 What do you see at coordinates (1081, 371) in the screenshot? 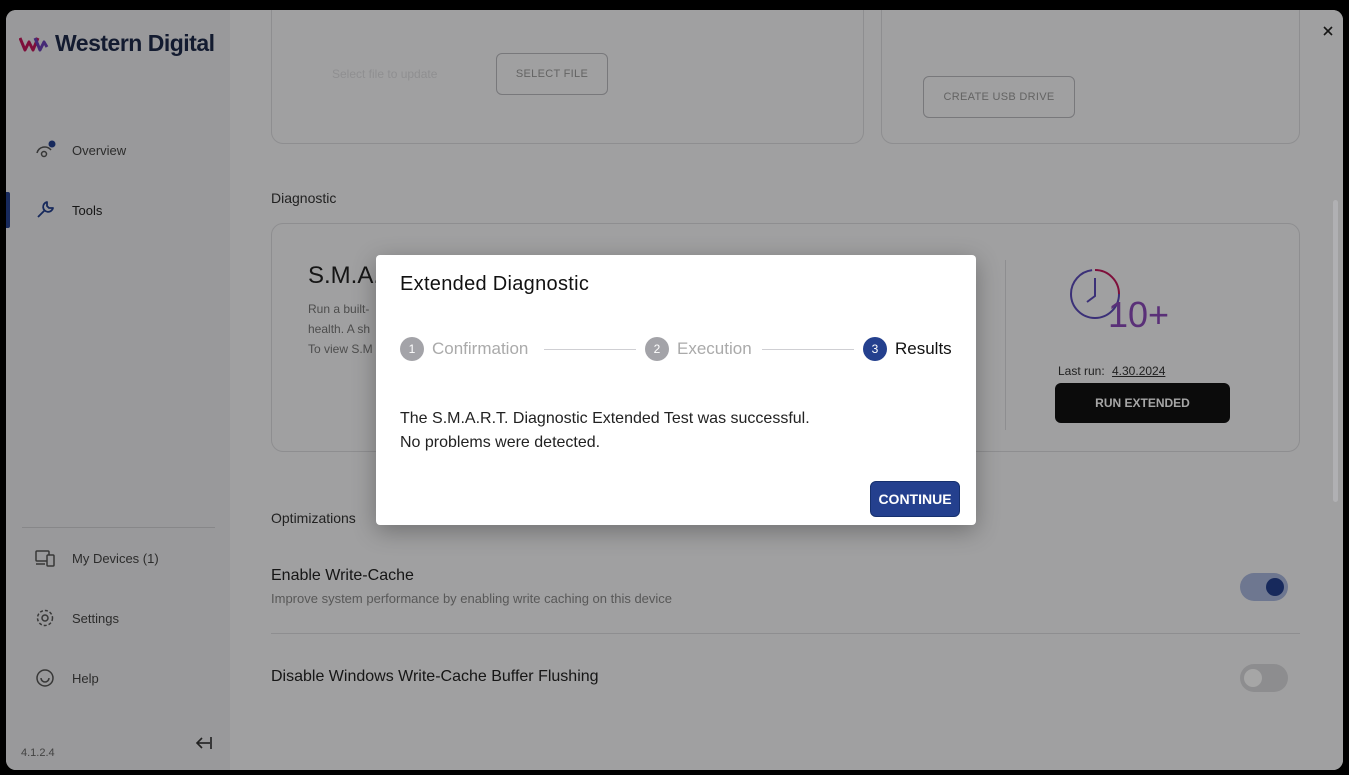
I see `last-run-label: Last run:` at bounding box center [1081, 371].